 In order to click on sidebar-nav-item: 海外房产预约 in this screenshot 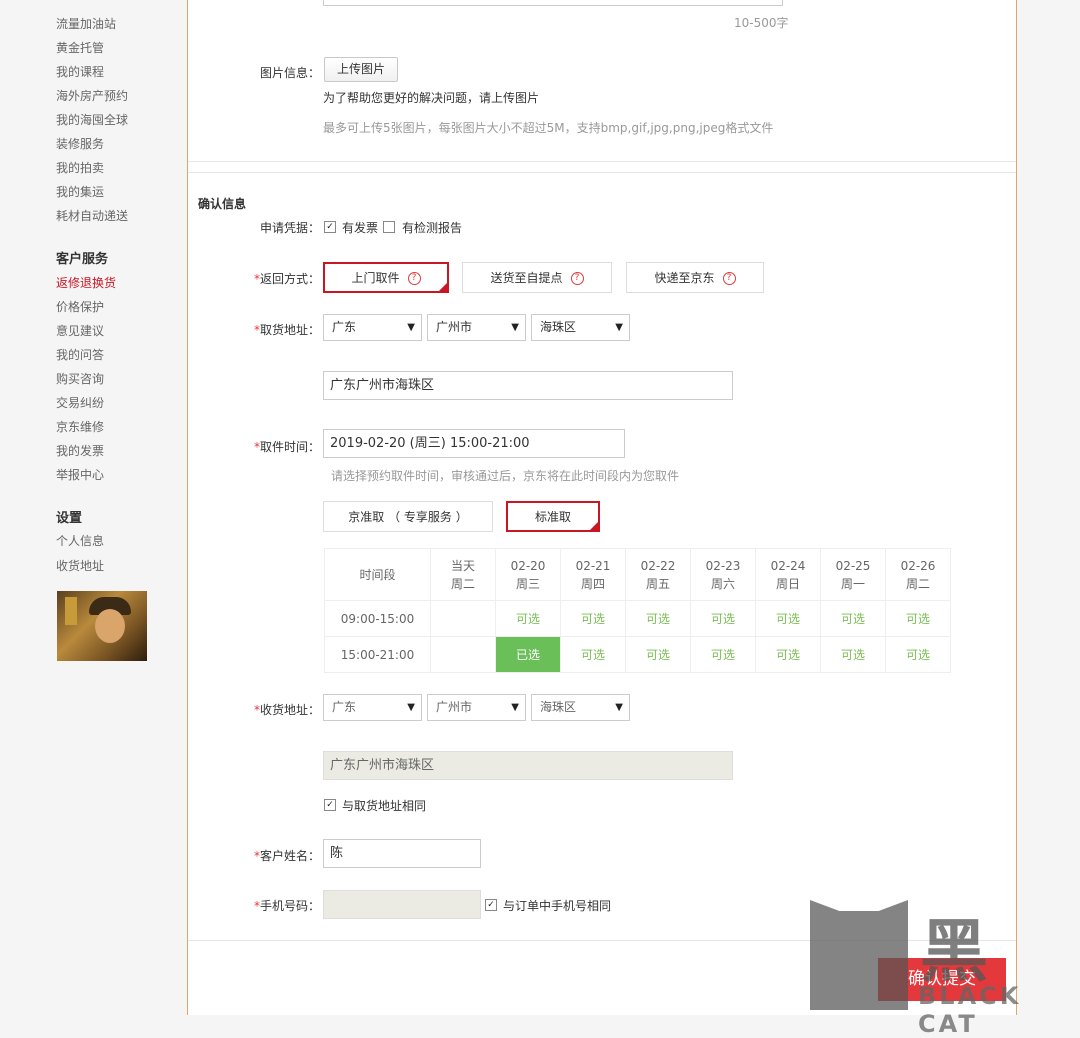, I will do `click(92, 95)`.